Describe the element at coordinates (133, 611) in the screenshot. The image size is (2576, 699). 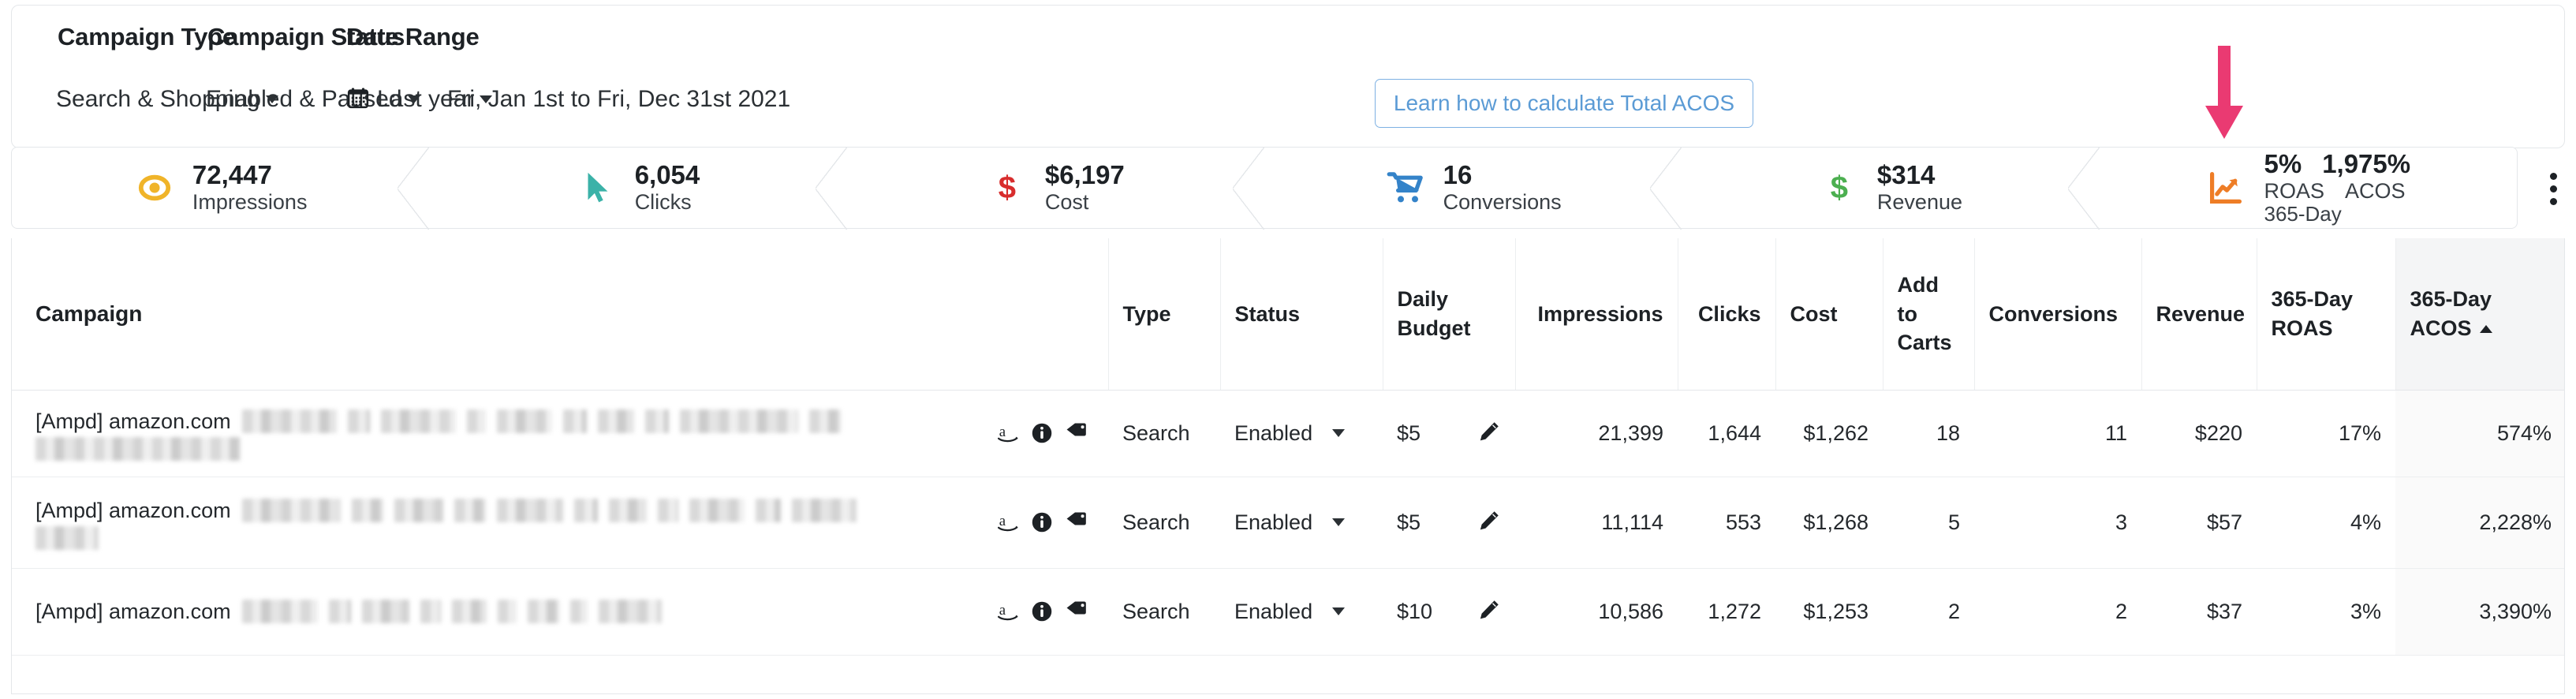
I see `campaign-prefix: [Ampd] amazon.com` at that location.